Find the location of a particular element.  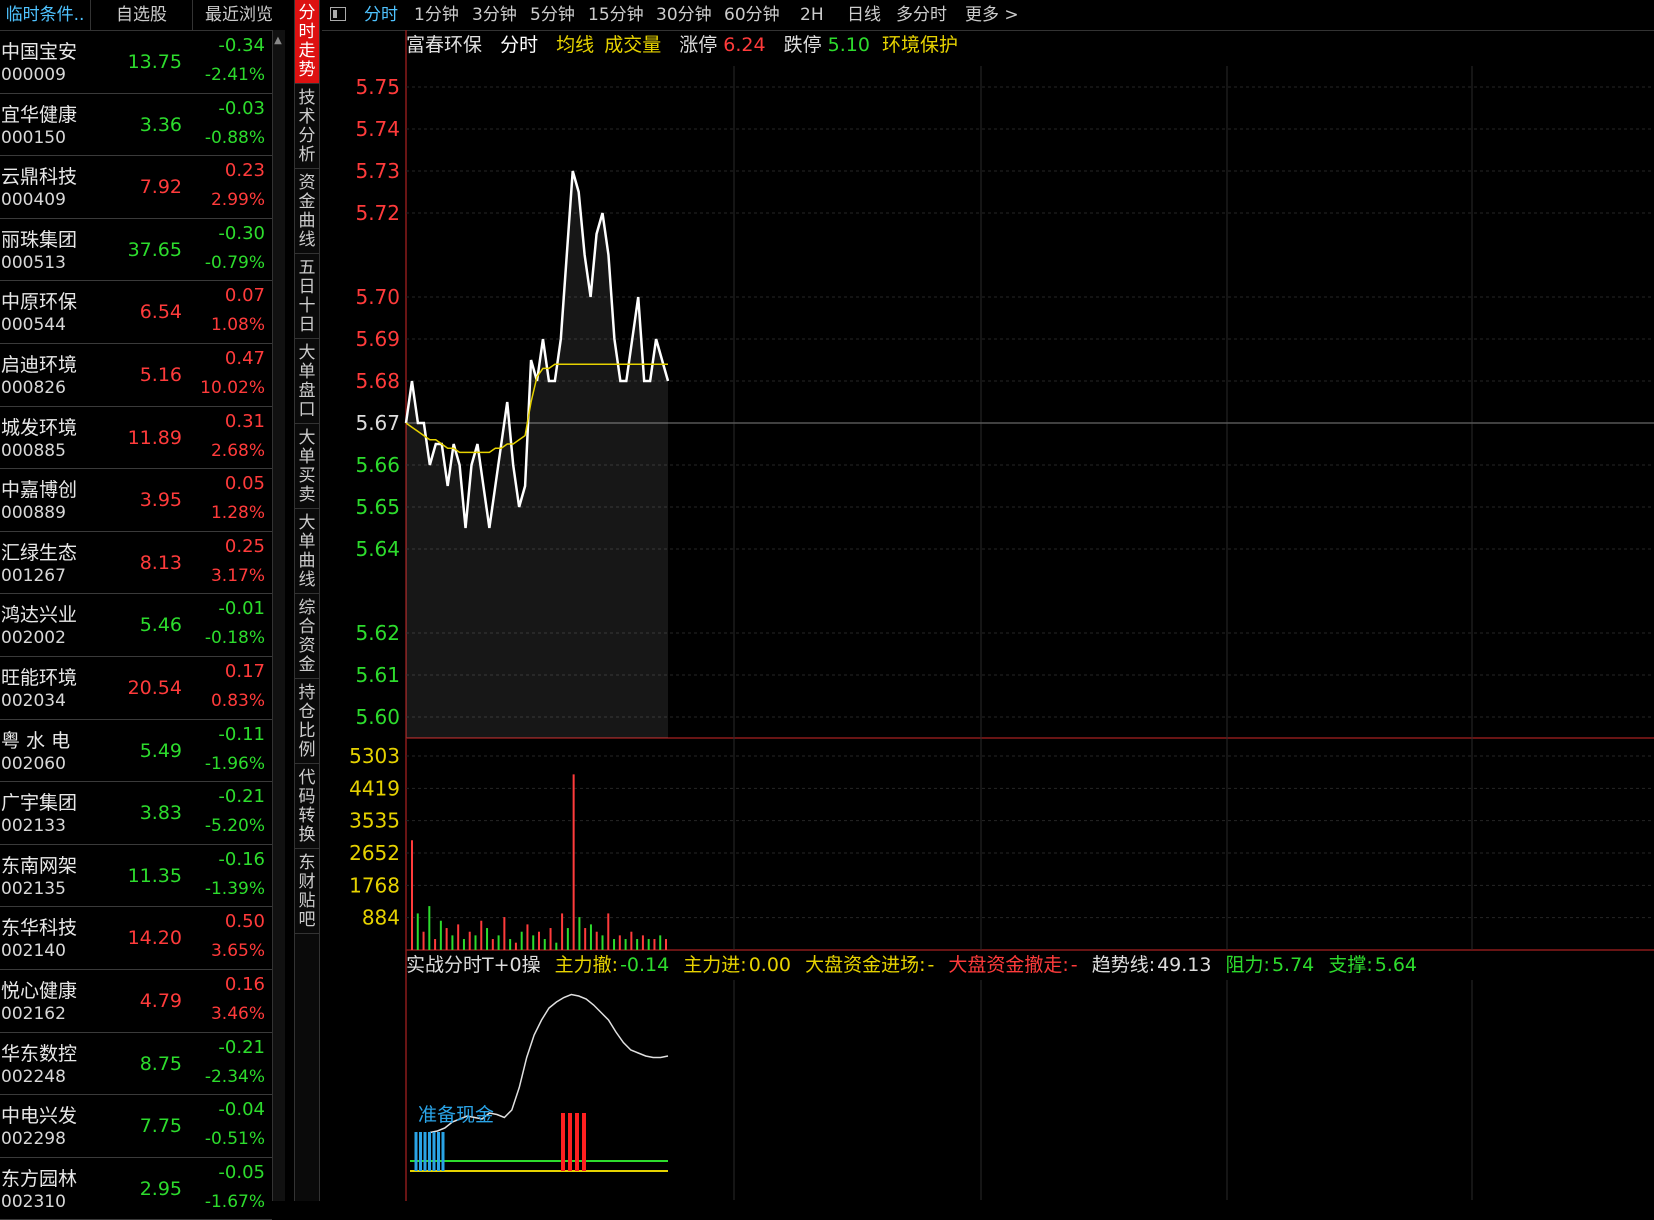

stock-change-pct: -2.34% is located at coordinates (234, 1076).